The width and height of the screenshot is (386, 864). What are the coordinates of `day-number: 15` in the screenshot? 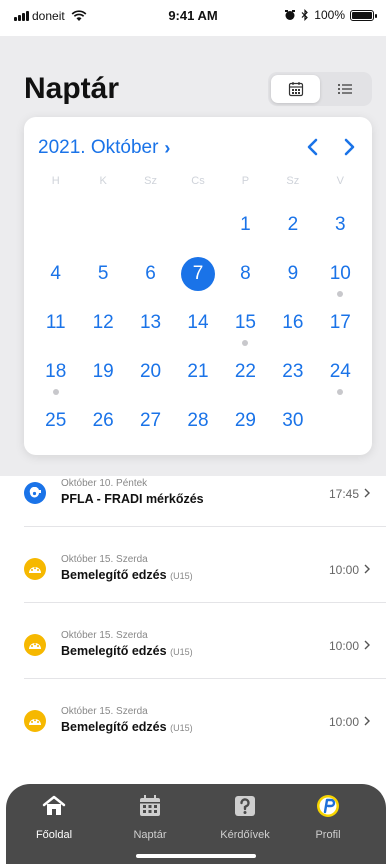 It's located at (245, 322).